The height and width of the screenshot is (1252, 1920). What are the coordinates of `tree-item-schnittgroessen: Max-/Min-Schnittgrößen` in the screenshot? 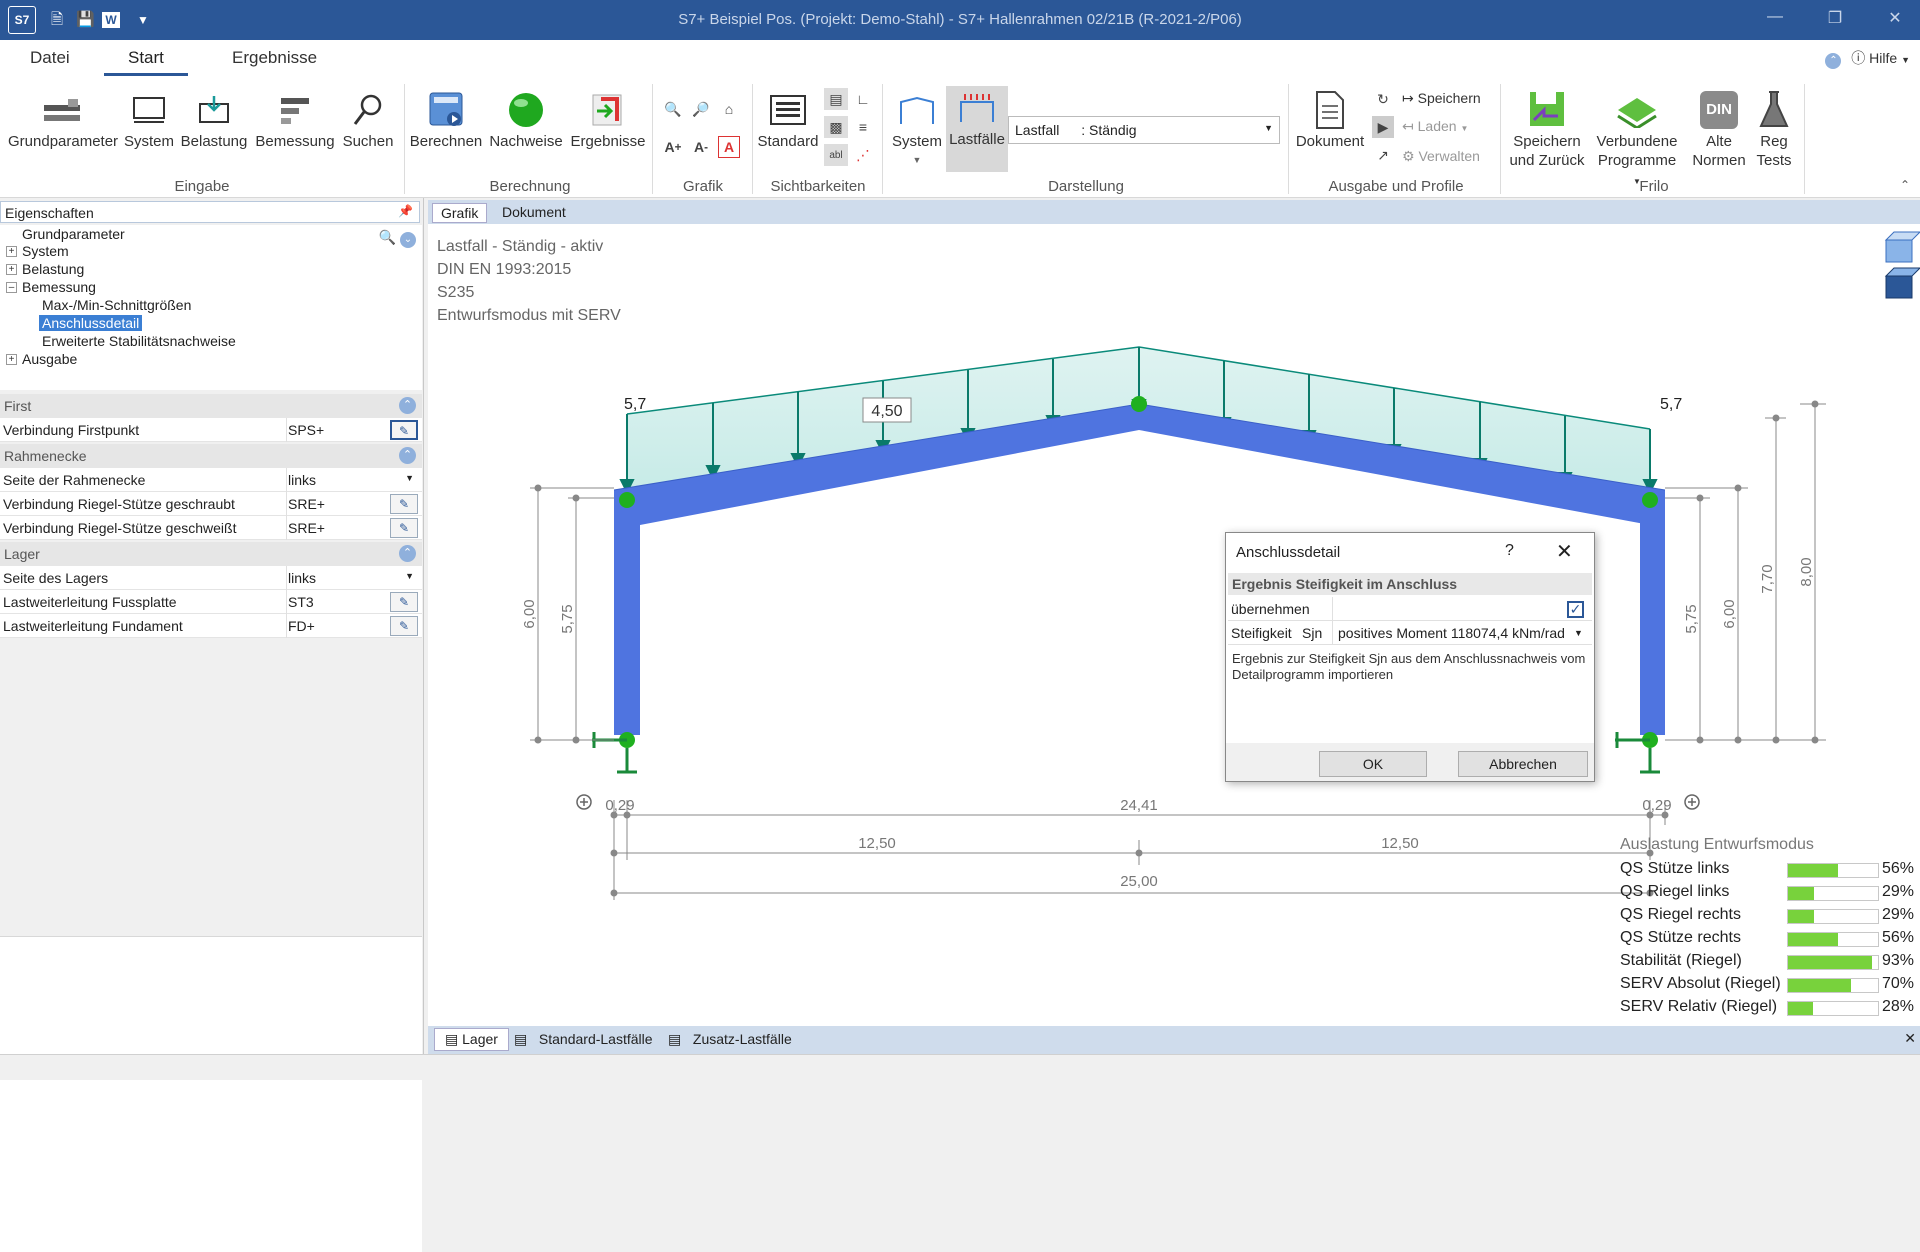 It's located at (116, 305).